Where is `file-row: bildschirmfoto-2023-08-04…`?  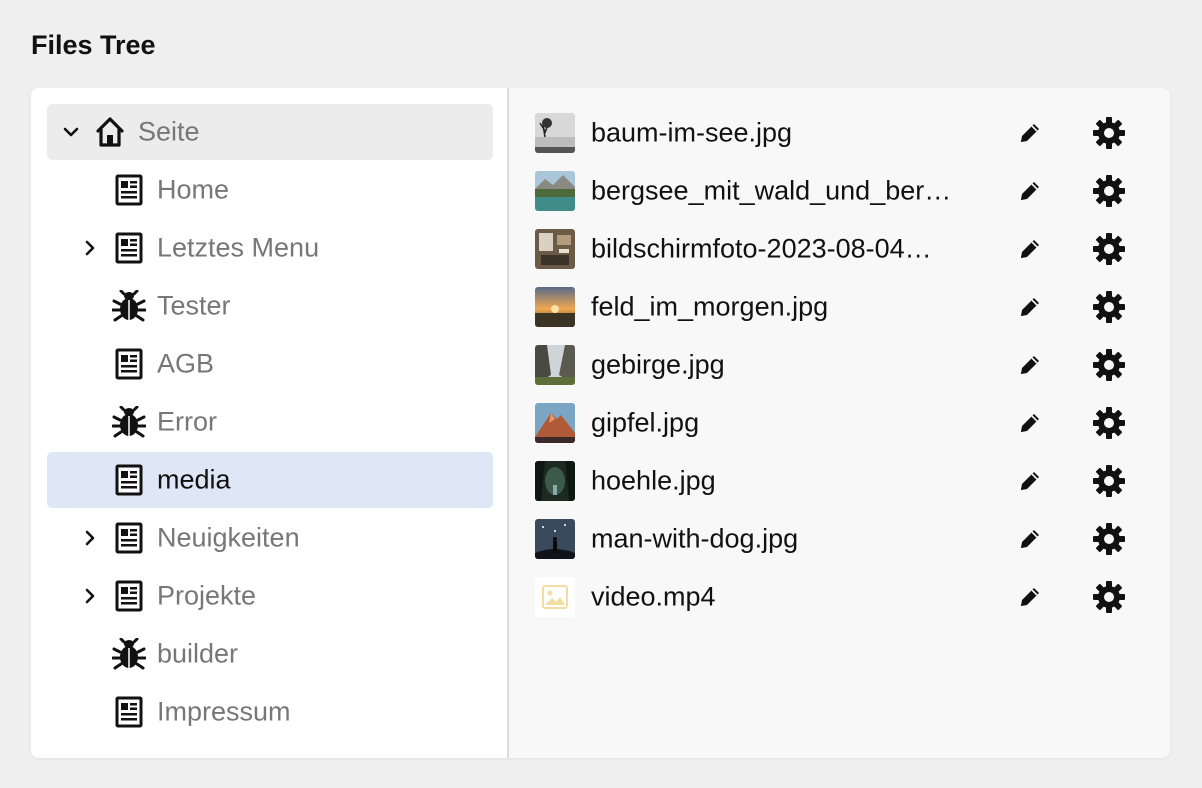 file-row: bildschirmfoto-2023-08-04… is located at coordinates (839, 249).